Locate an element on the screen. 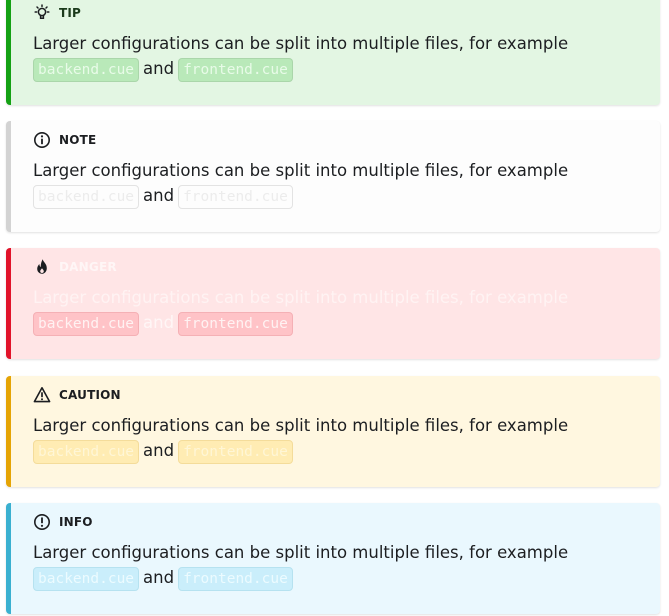  admonition-title: DANGER is located at coordinates (88, 267).